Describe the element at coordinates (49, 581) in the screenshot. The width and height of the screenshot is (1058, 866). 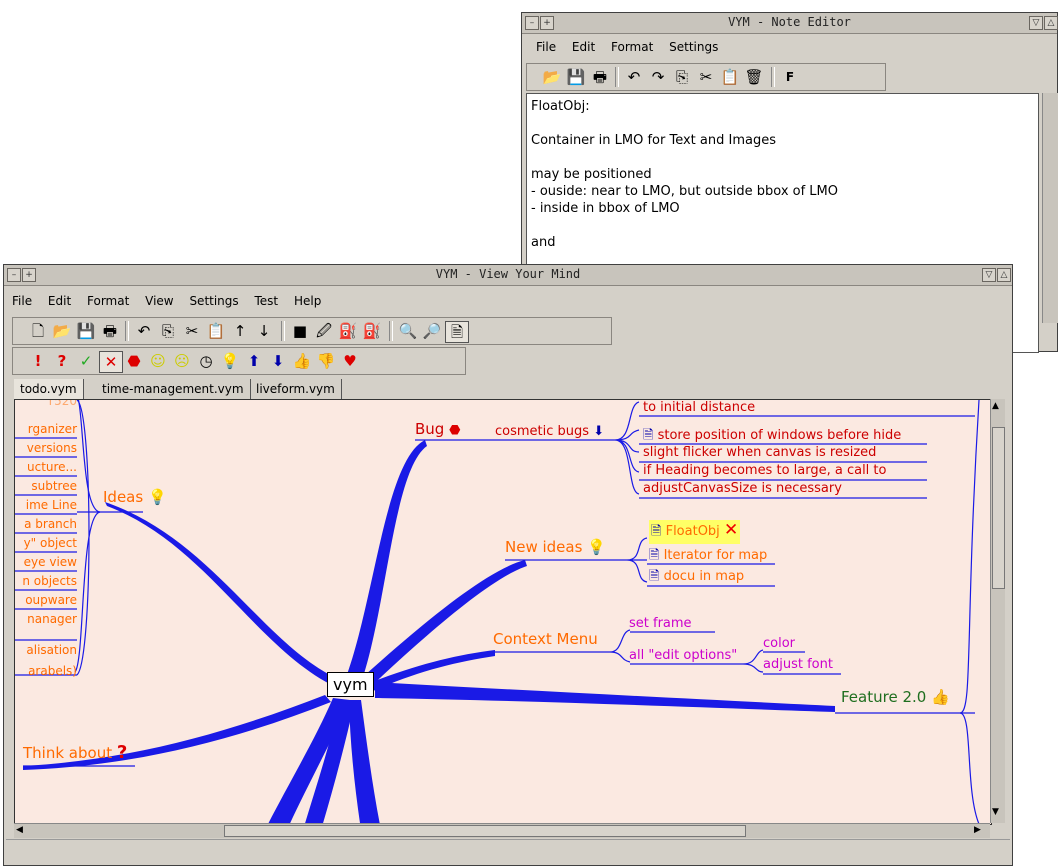
I see `ideas-child: n objects` at that location.